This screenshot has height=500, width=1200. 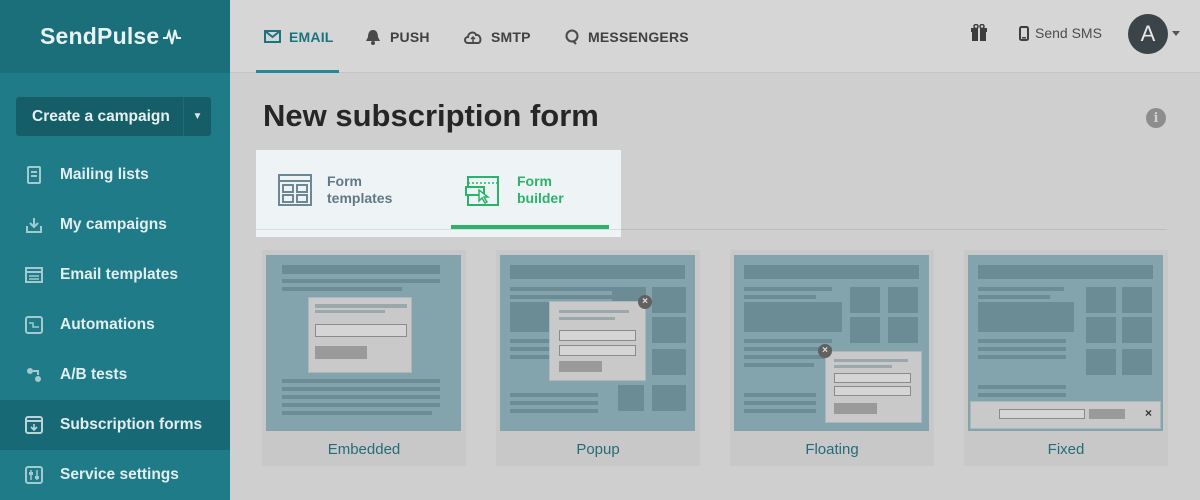 I want to click on create-campaign-button: Create a campaign, so click(x=99, y=116).